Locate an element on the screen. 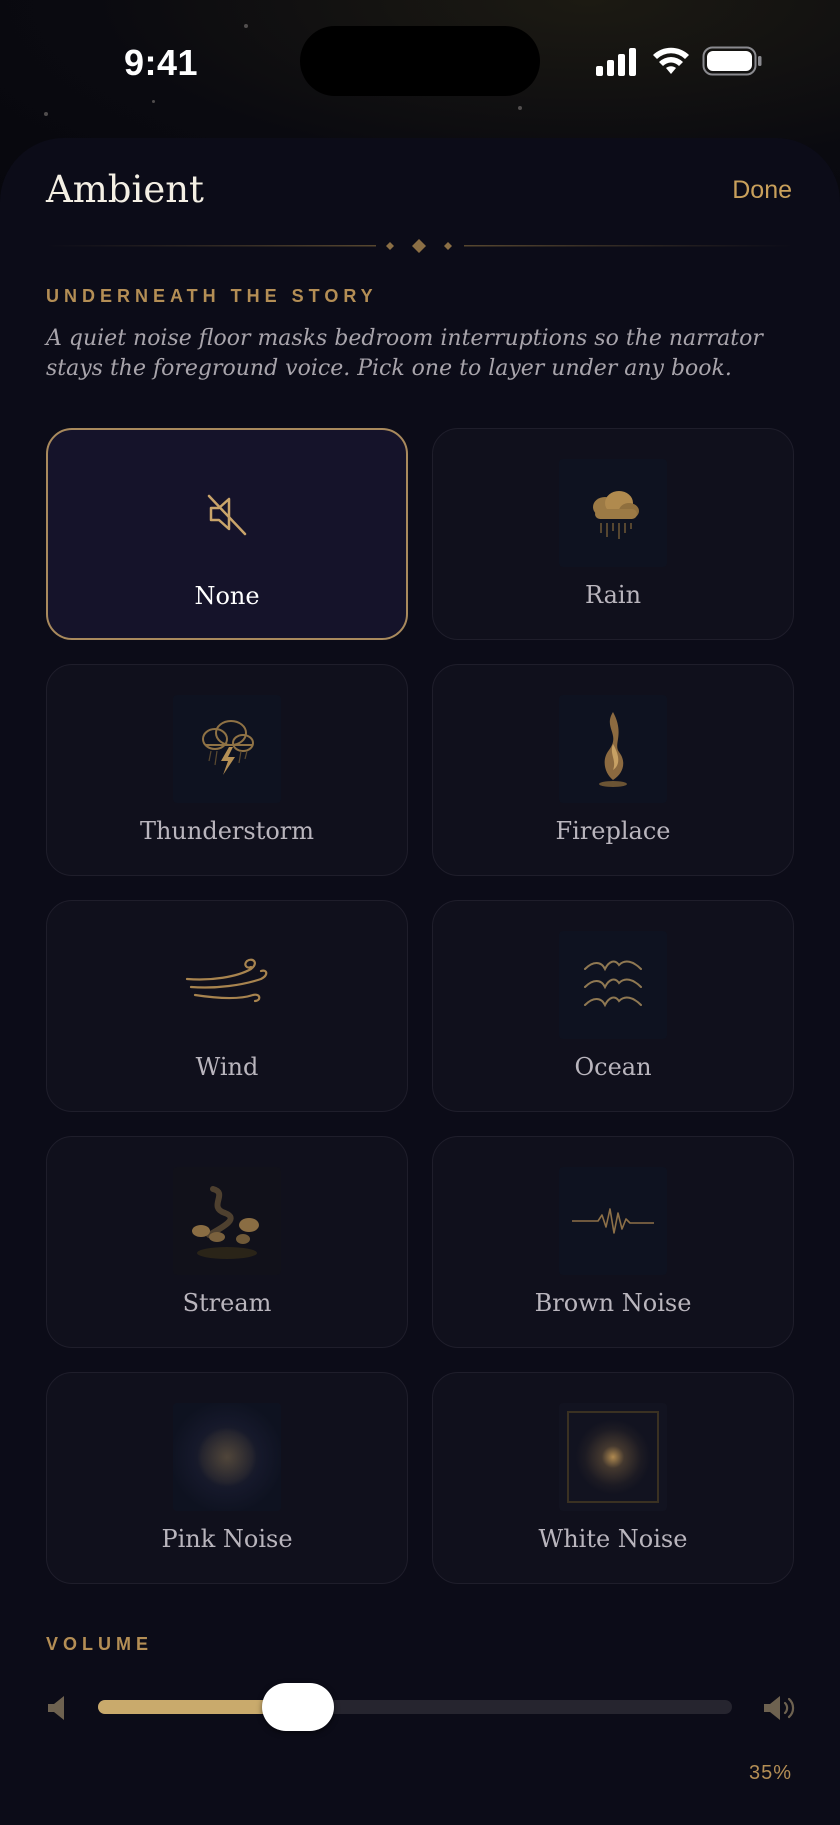 This screenshot has height=1825, width=840. sound-option-stream: Stream is located at coordinates (227, 1242).